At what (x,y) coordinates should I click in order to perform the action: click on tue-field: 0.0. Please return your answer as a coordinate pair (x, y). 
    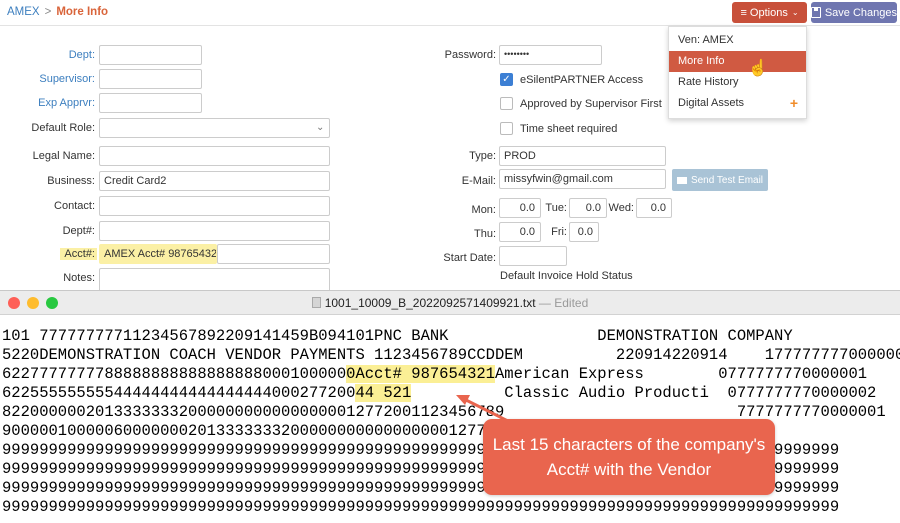
    Looking at the image, I should click on (588, 208).